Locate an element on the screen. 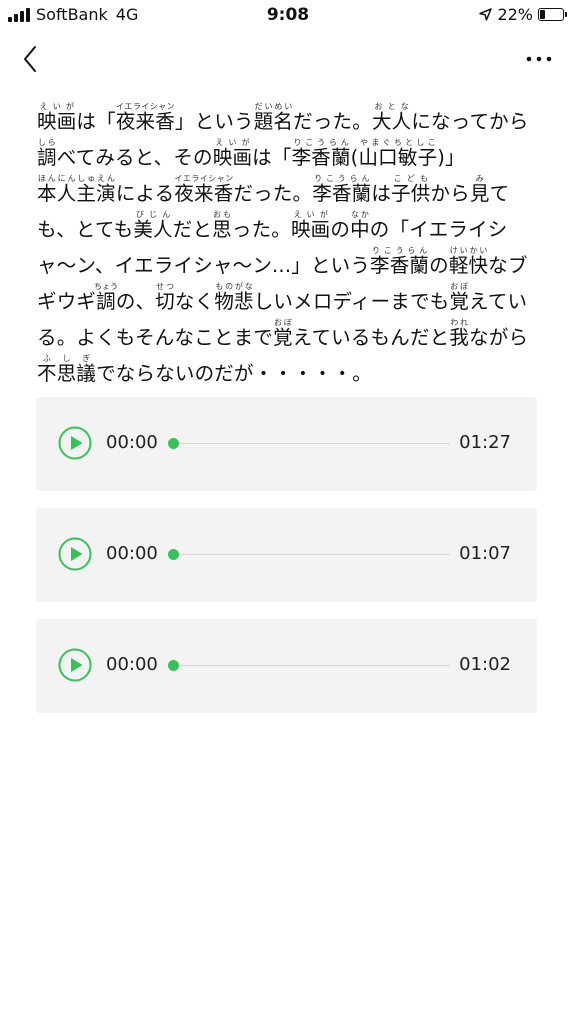 The width and height of the screenshot is (576, 1024). text-run: だと is located at coordinates (192, 229).